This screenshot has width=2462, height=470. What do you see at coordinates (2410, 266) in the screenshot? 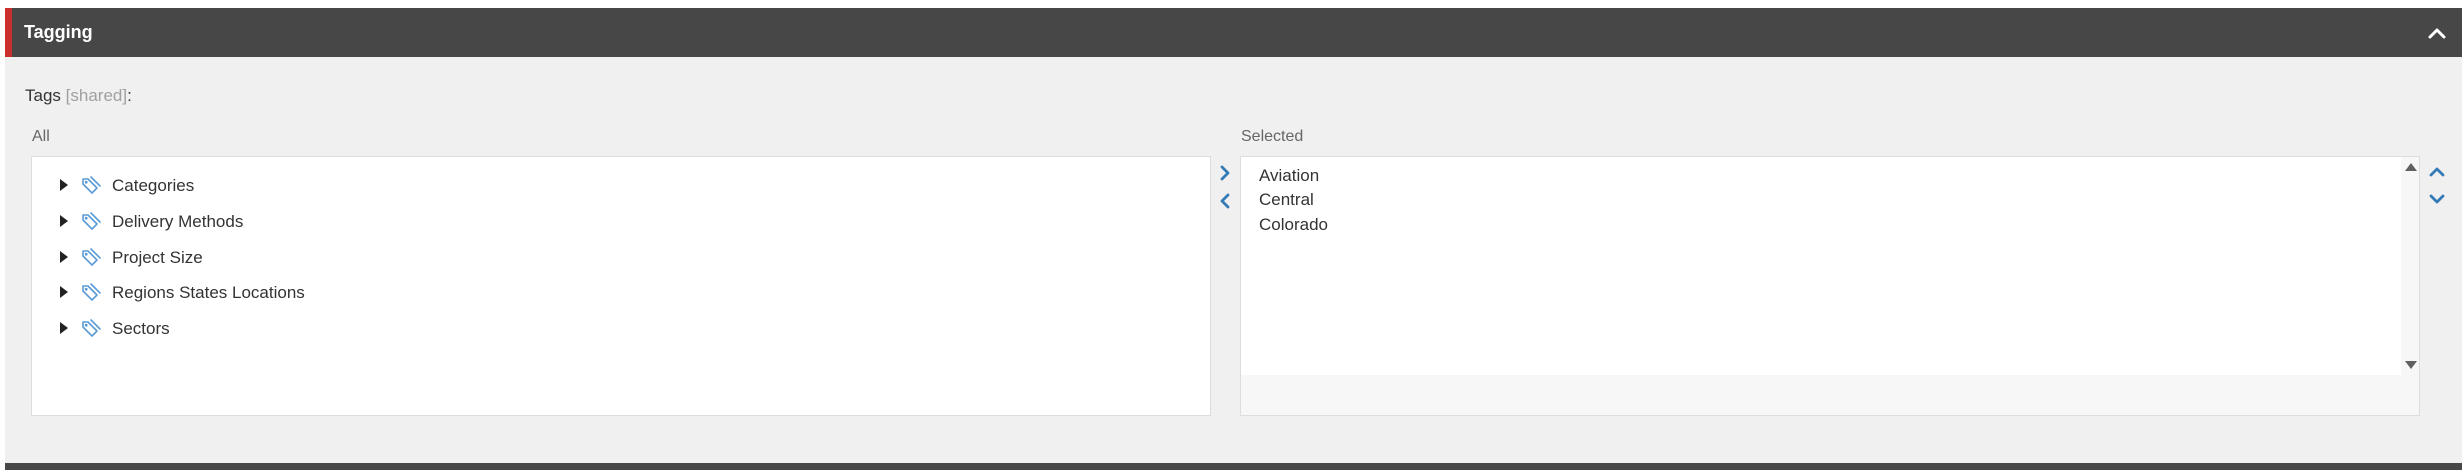
I see `selected-list-scrollbar` at bounding box center [2410, 266].